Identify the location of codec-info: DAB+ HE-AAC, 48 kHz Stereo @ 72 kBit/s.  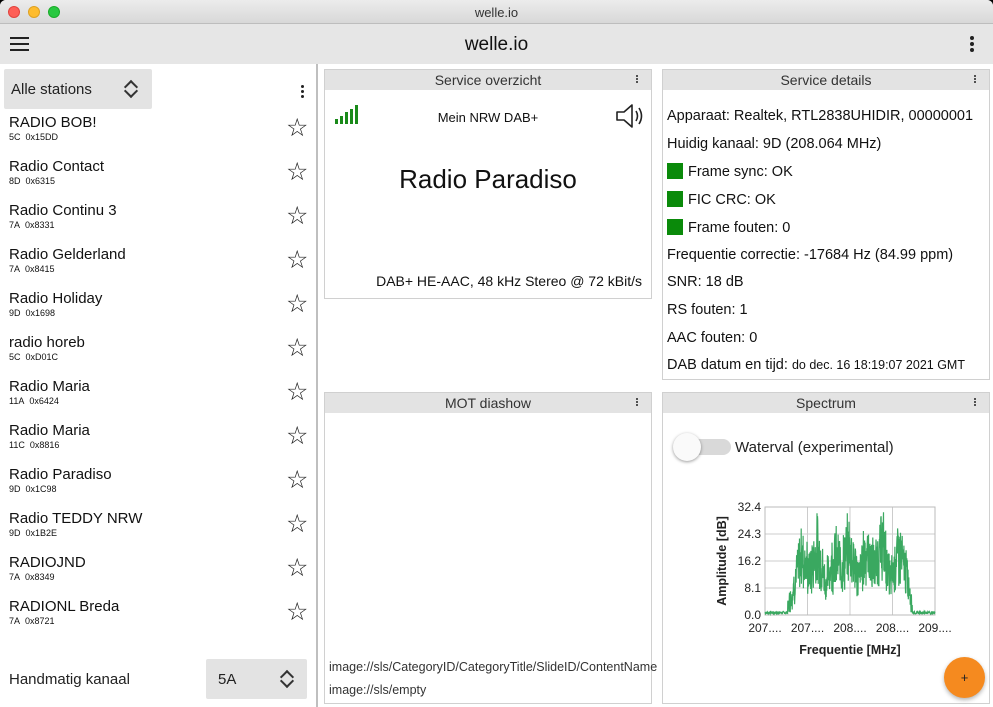
(509, 281).